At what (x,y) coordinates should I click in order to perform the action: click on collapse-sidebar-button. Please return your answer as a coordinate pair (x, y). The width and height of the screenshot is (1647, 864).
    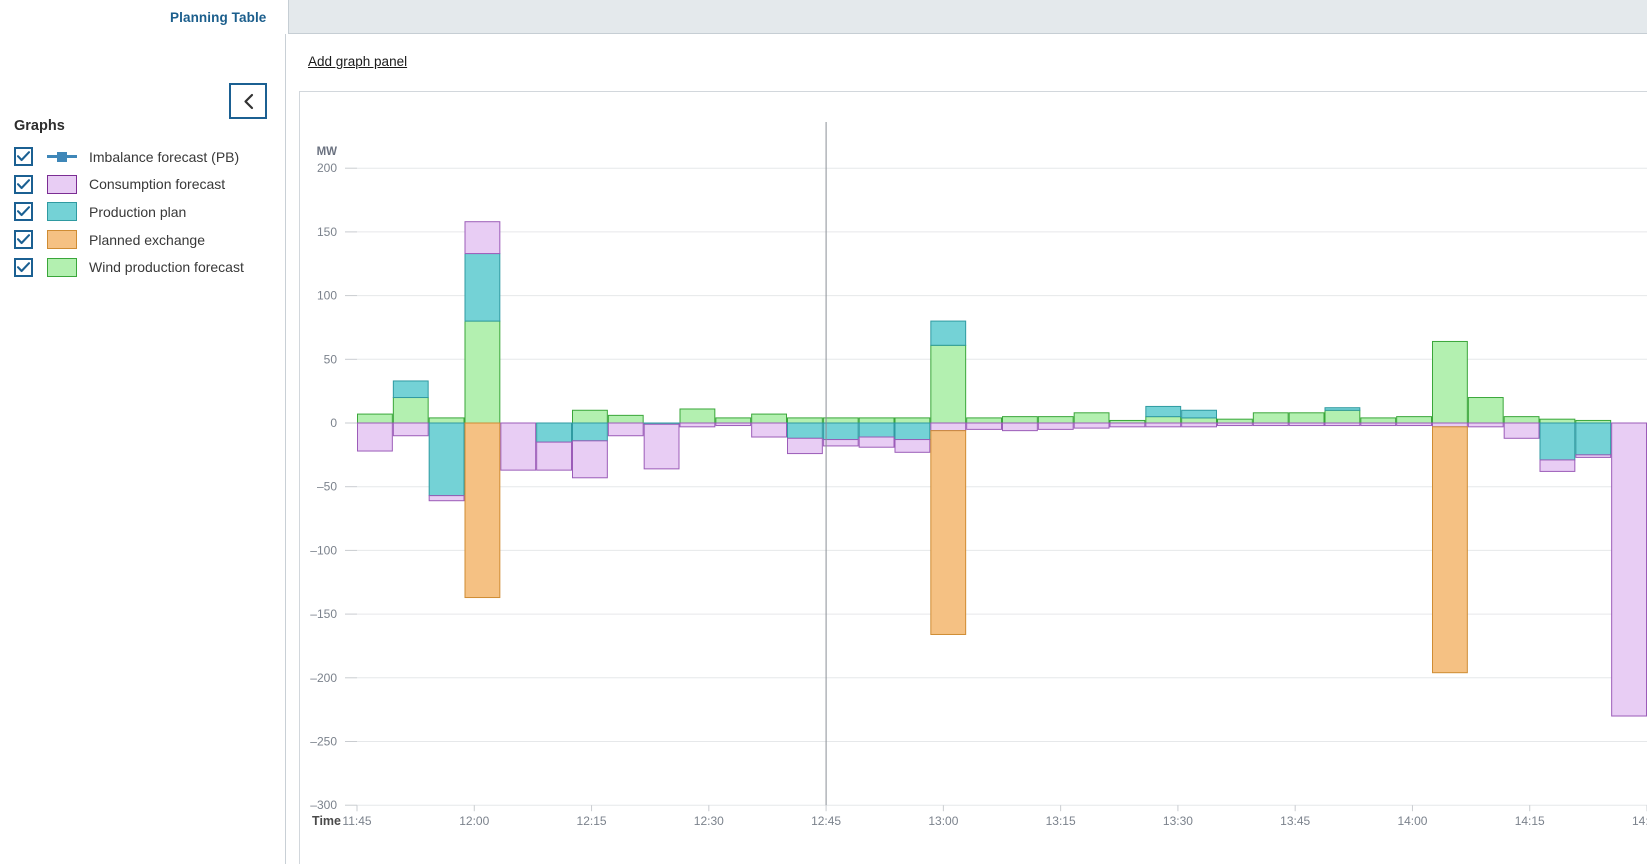
    Looking at the image, I should click on (248, 101).